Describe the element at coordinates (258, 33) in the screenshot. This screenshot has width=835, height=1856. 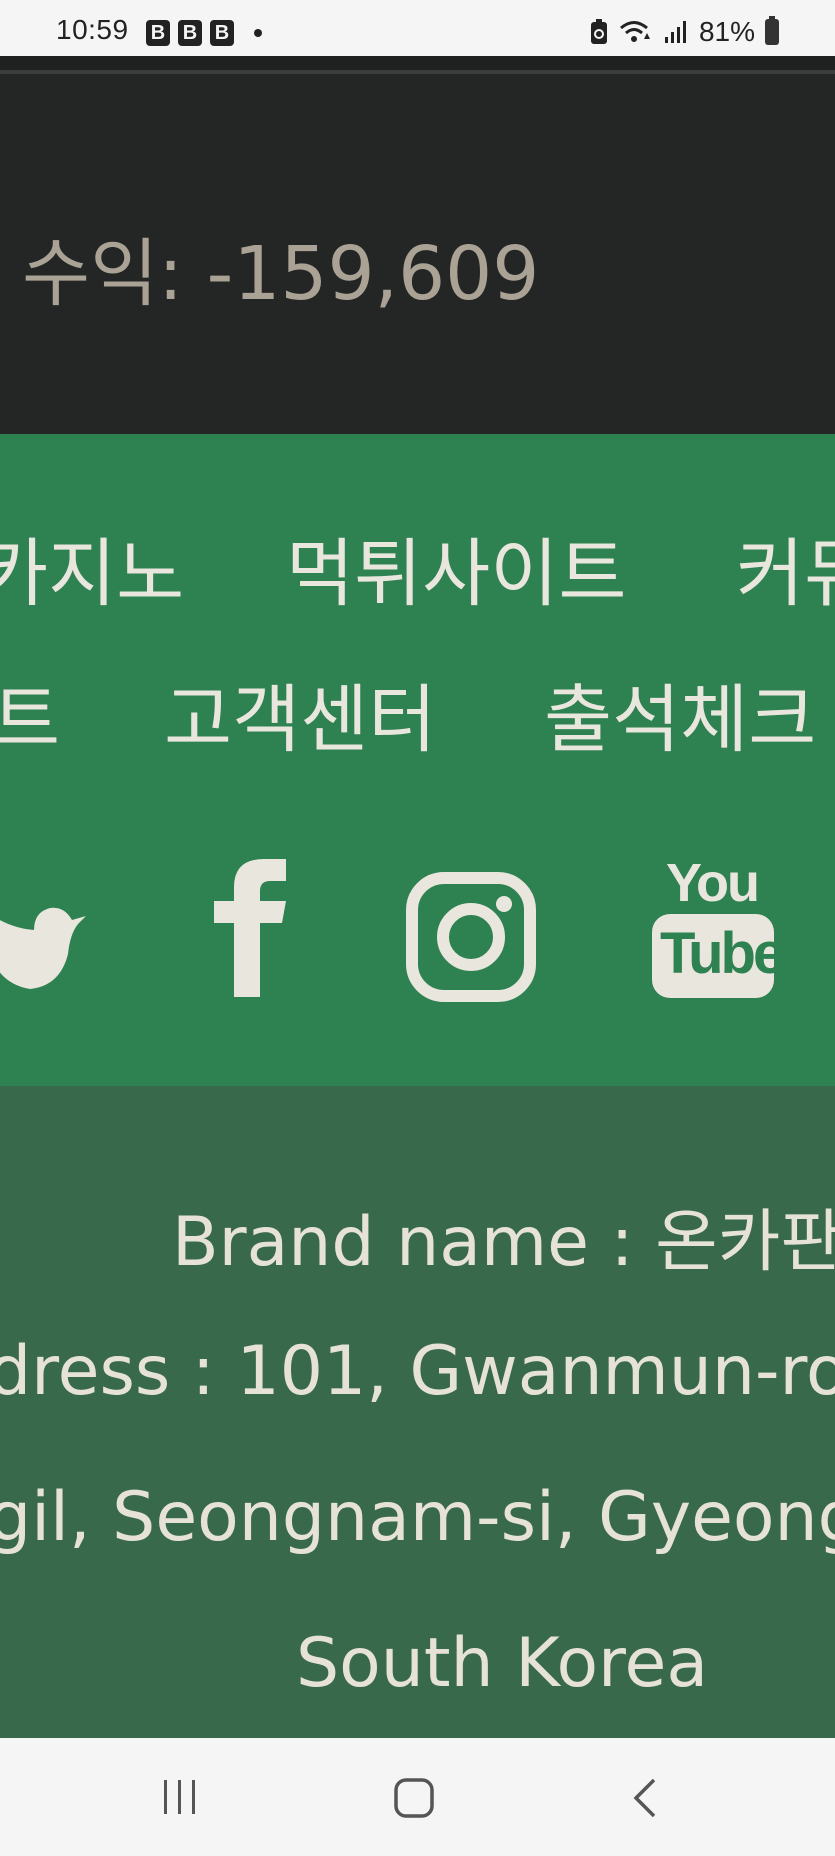
I see `more-notifications-dot-icon` at that location.